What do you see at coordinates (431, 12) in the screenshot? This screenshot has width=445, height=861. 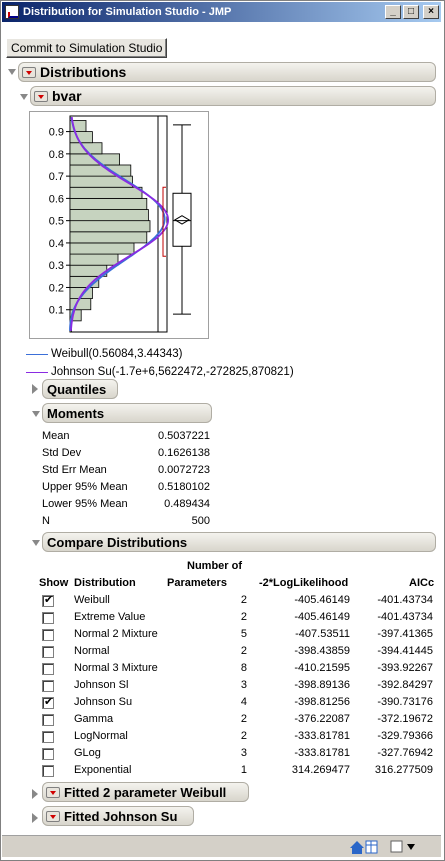 I see `close-button: ×` at bounding box center [431, 12].